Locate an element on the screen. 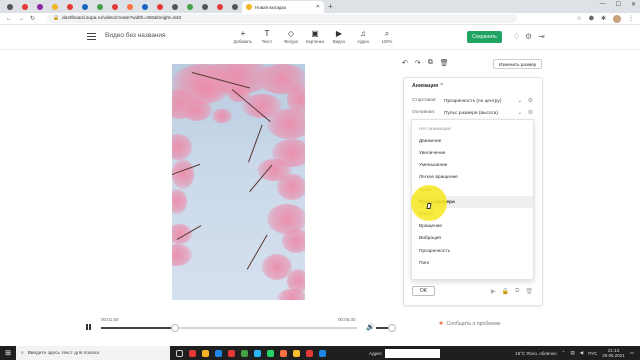 The width and height of the screenshot is (640, 360). document-title: Видео без названия is located at coordinates (135, 35).